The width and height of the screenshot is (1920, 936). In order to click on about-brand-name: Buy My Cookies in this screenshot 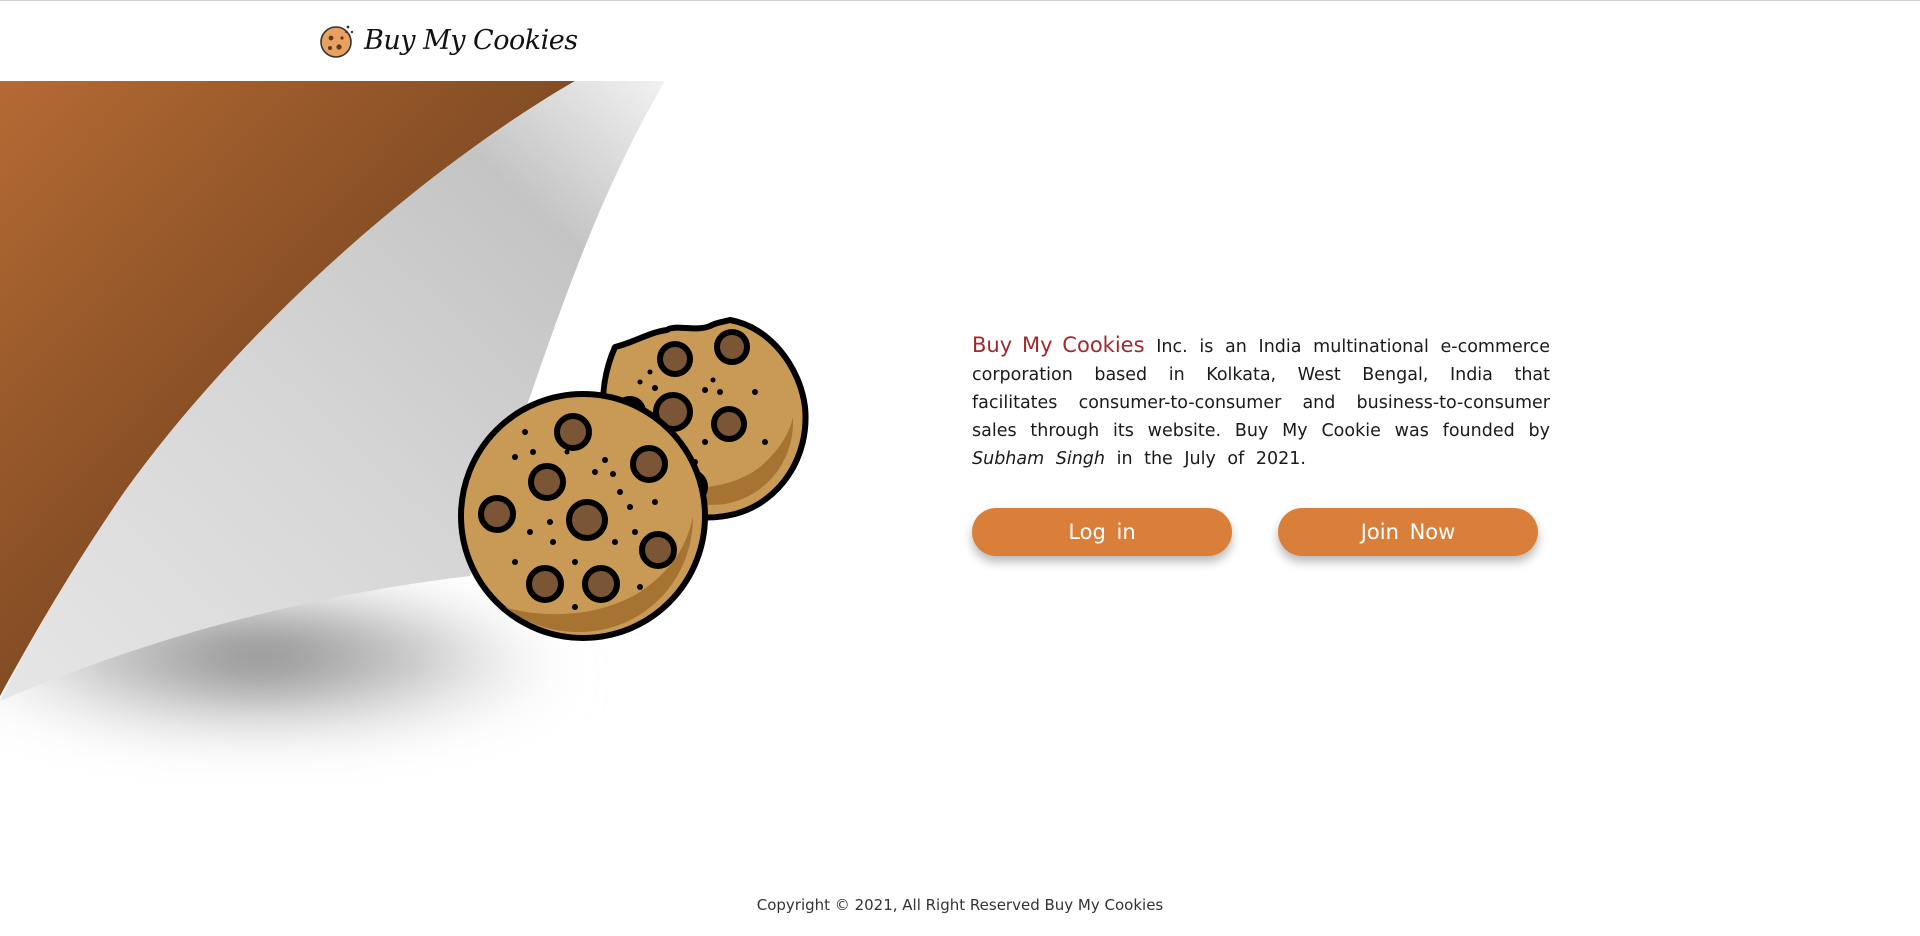, I will do `click(1058, 344)`.